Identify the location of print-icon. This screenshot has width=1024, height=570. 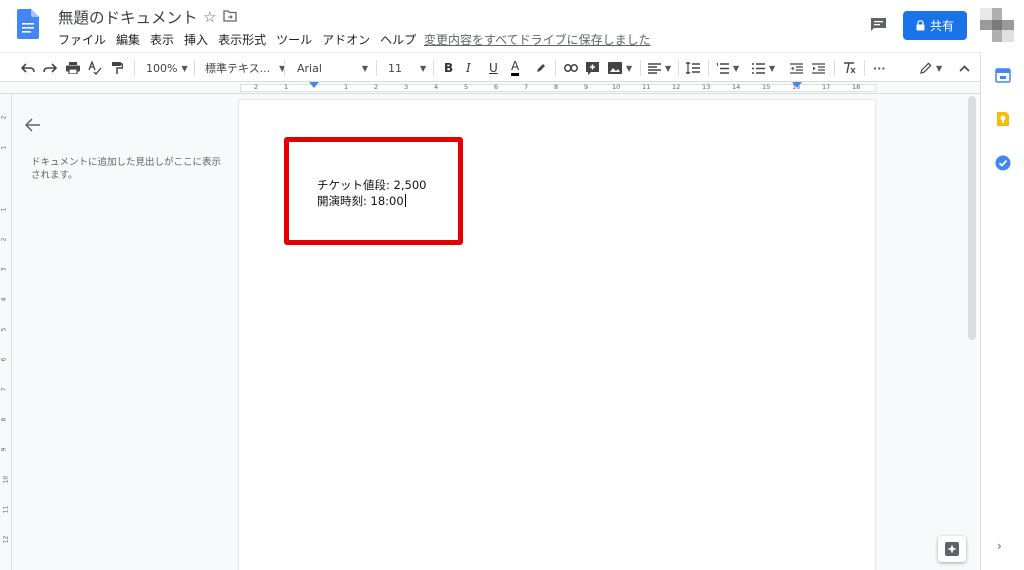
(73, 68).